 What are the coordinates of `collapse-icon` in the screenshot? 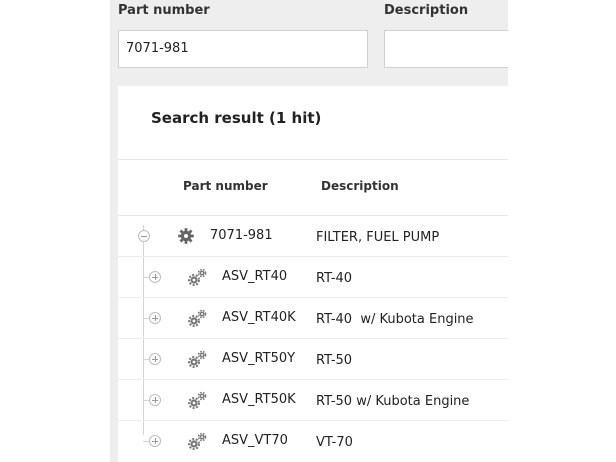 It's located at (144, 236).